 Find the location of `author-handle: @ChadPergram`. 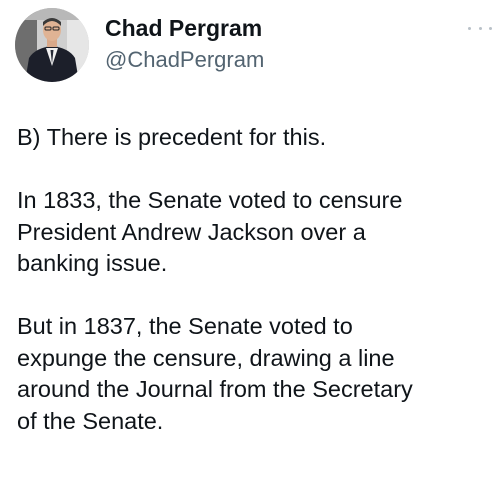

author-handle: @ChadPergram is located at coordinates (184, 60).